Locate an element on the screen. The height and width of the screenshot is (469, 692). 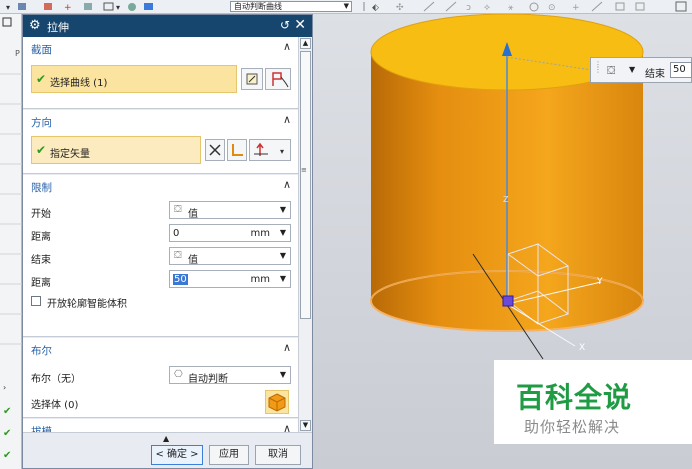
scroll-down-icon: ▼ is located at coordinates (305, 425).